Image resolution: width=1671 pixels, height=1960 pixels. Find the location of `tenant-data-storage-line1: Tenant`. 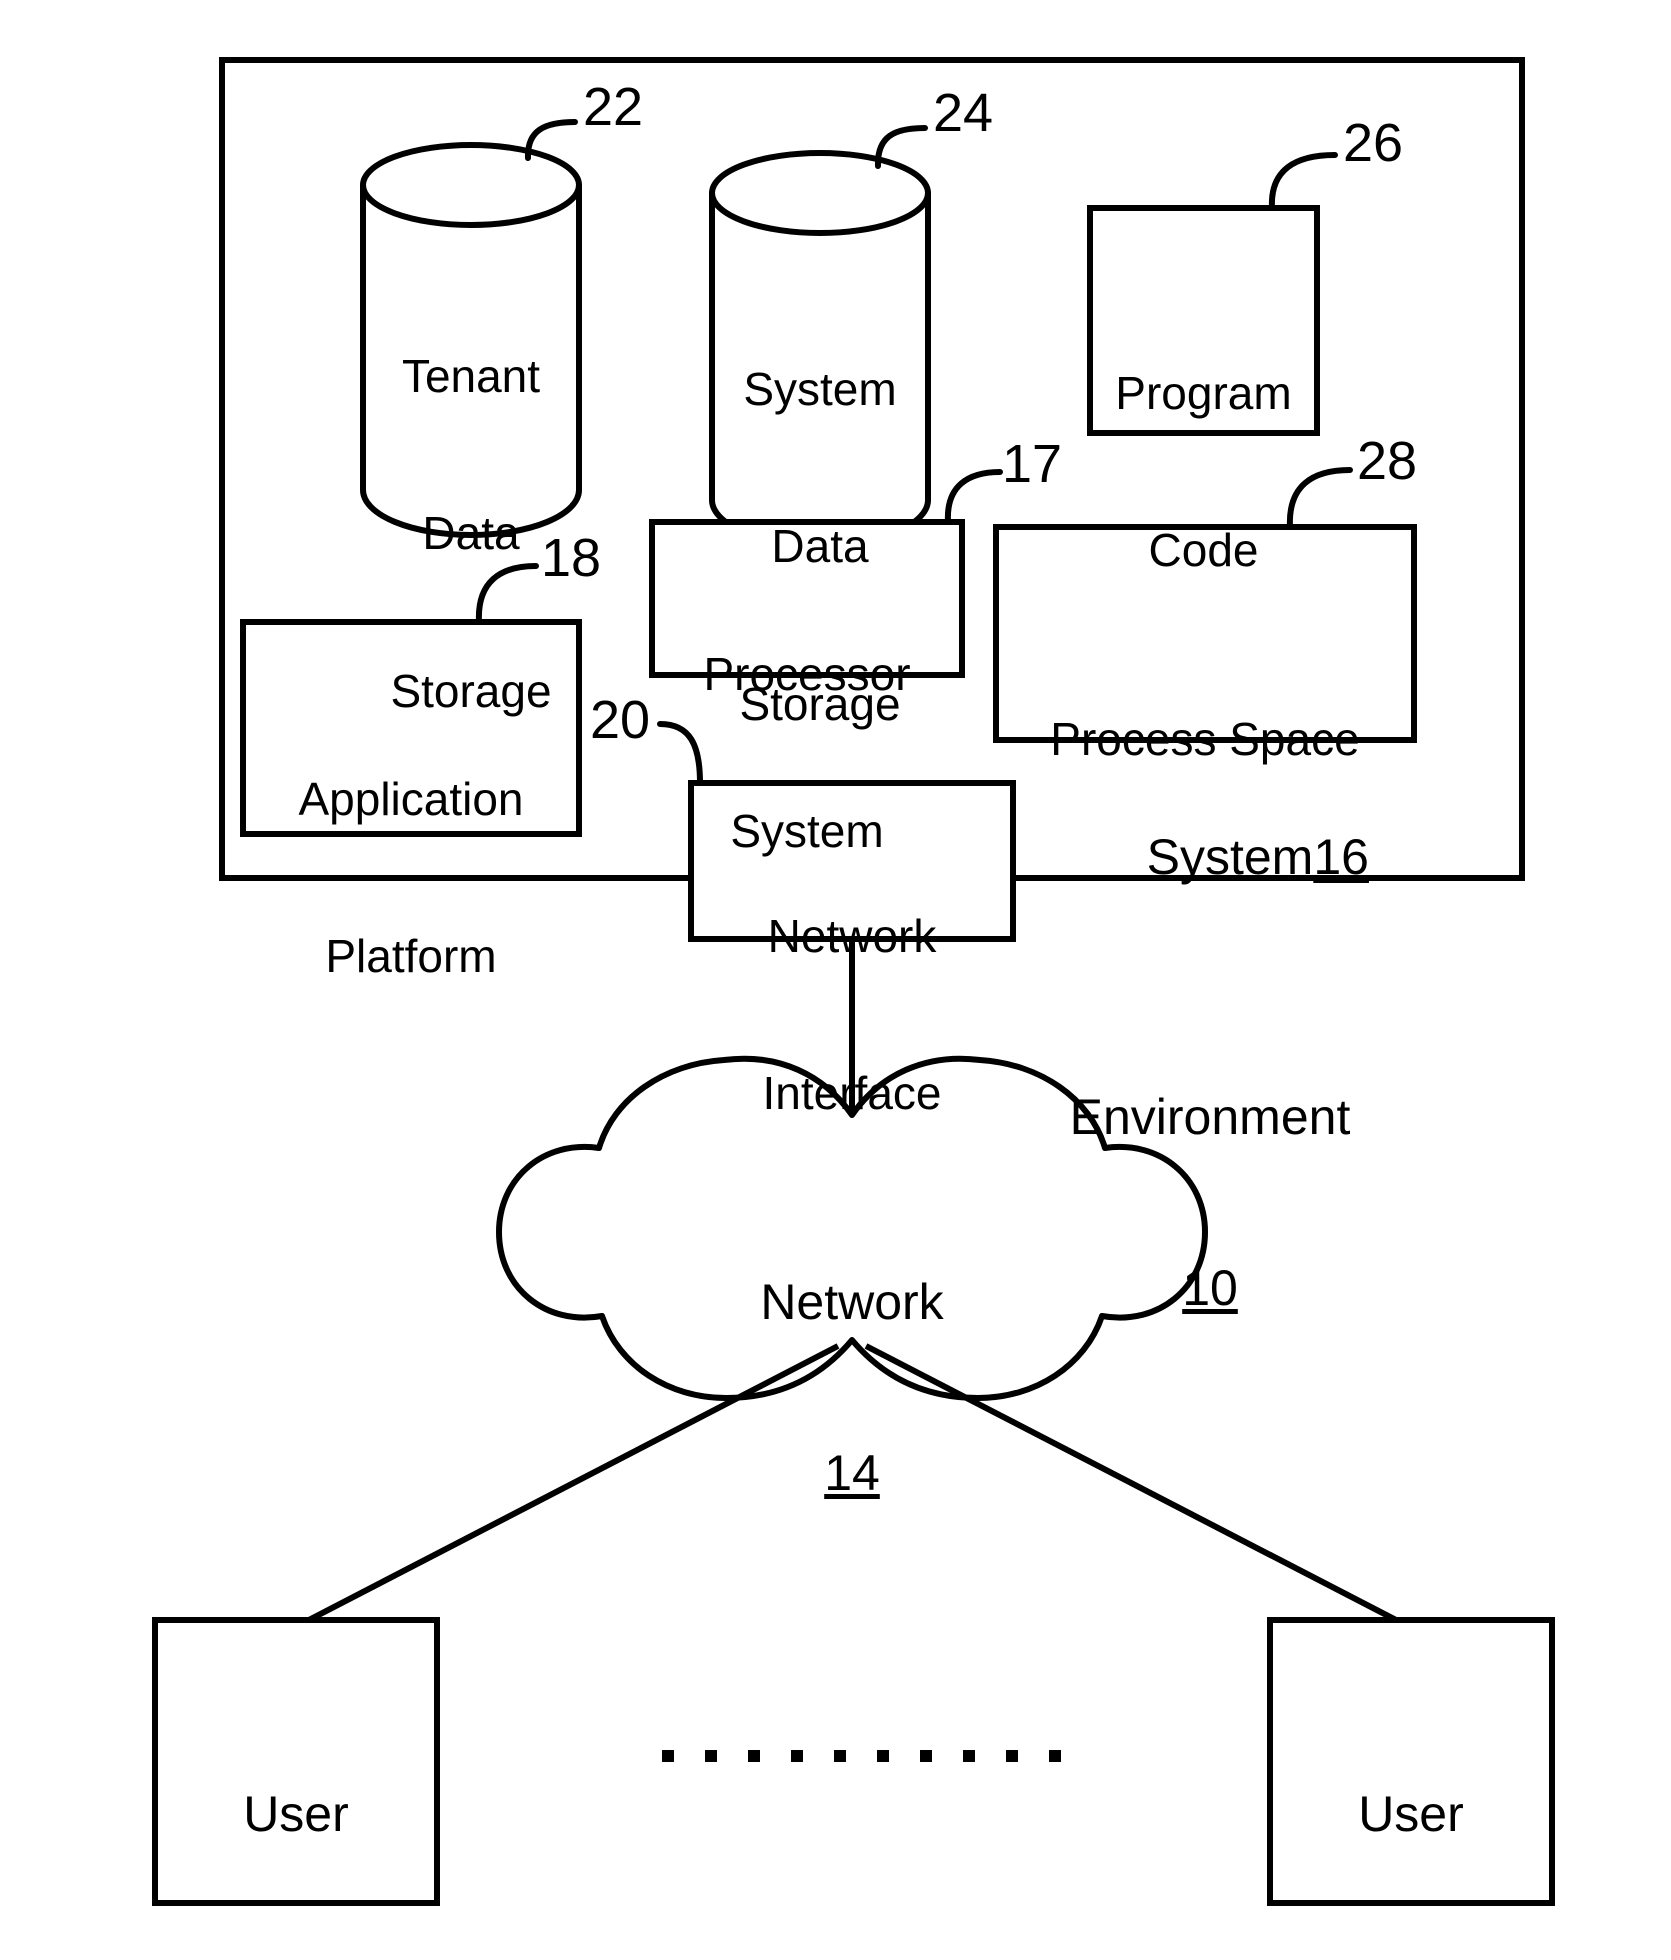

tenant-data-storage-line1: Tenant is located at coordinates (471, 375).